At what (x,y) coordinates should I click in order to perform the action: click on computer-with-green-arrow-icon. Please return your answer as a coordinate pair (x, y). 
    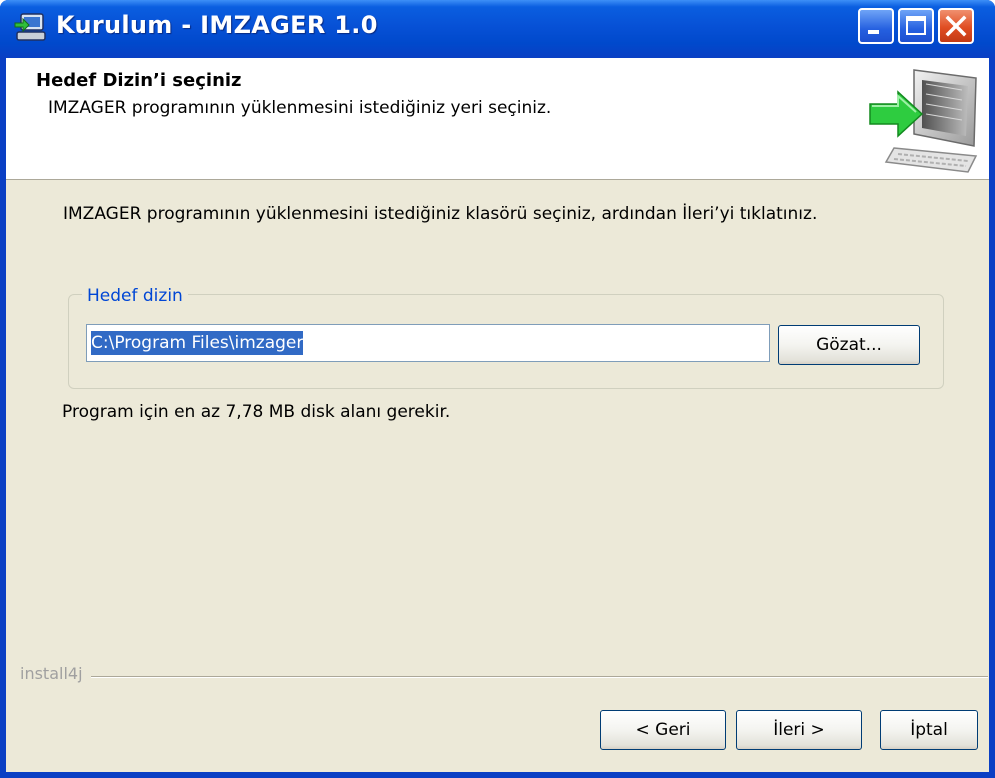
    Looking at the image, I should click on (923, 121).